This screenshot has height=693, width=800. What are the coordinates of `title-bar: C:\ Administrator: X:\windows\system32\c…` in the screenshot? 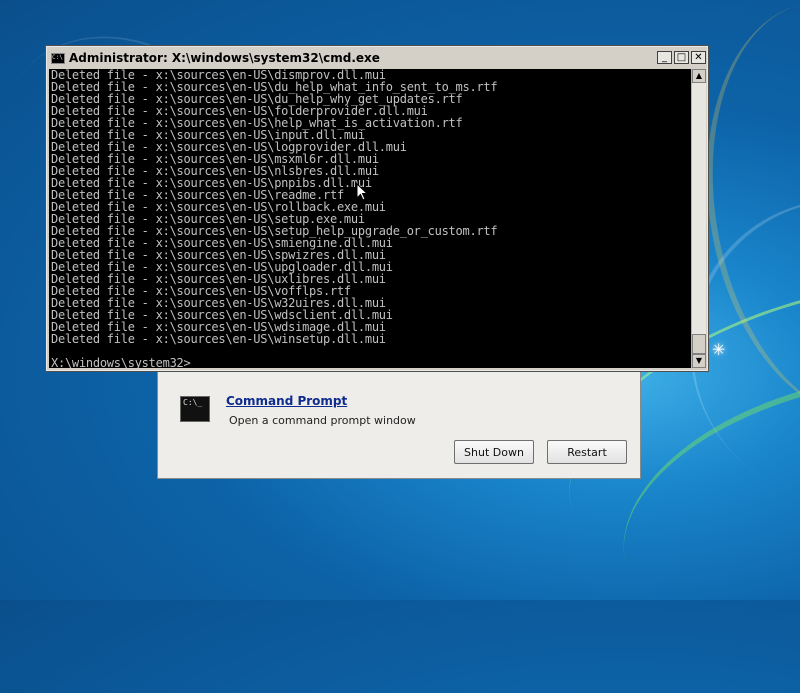 It's located at (377, 58).